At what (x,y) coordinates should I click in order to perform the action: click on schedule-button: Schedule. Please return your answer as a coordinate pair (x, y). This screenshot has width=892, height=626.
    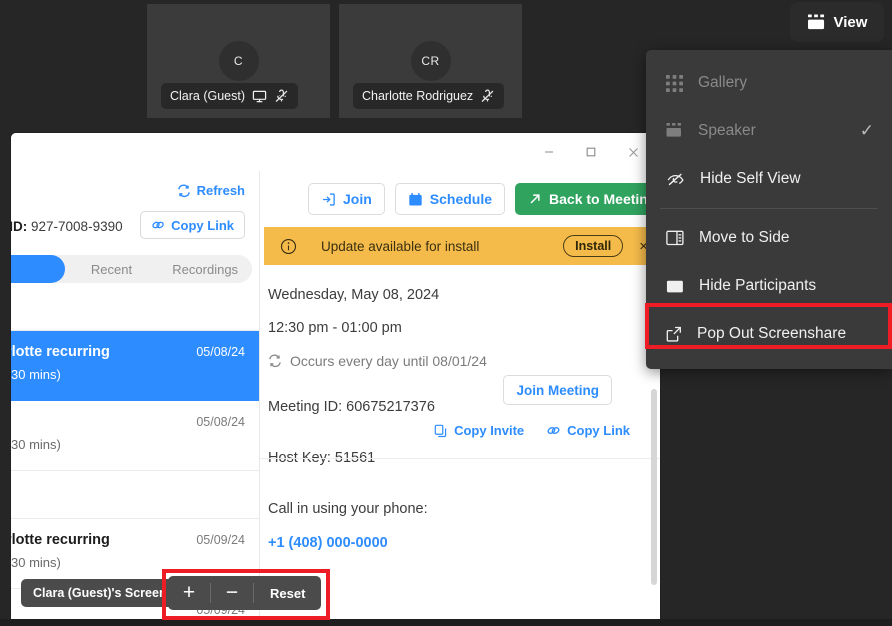
    Looking at the image, I should click on (450, 199).